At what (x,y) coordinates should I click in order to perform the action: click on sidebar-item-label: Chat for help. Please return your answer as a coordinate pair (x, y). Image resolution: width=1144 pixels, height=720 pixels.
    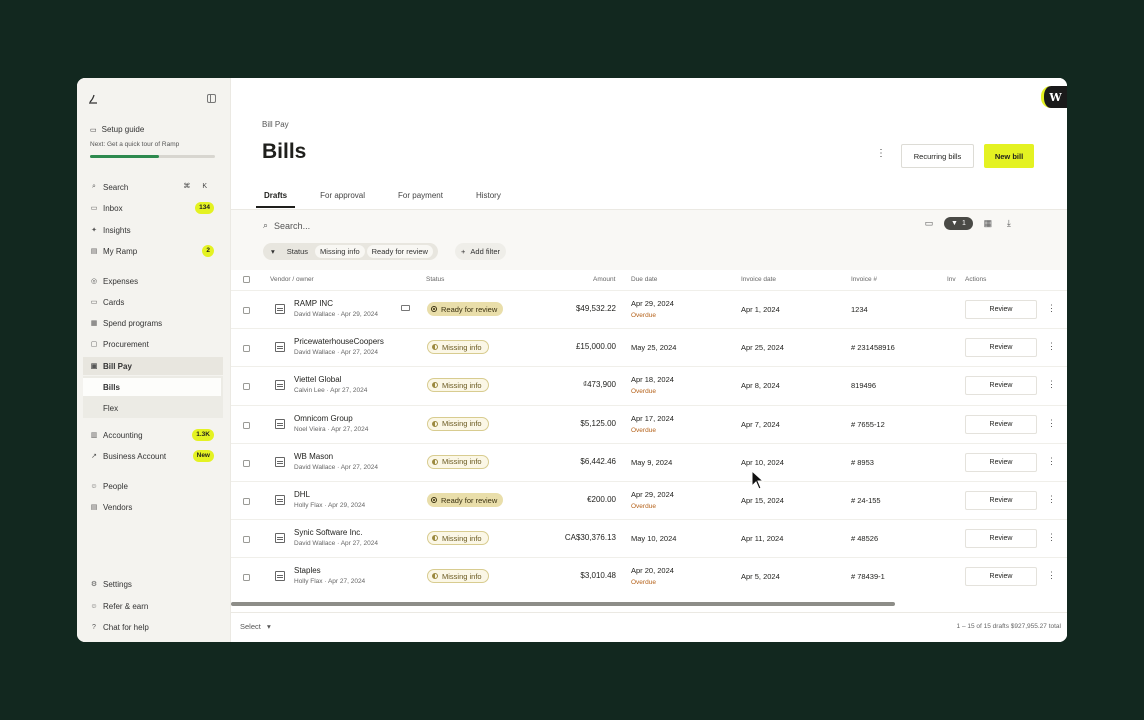
    Looking at the image, I should click on (126, 627).